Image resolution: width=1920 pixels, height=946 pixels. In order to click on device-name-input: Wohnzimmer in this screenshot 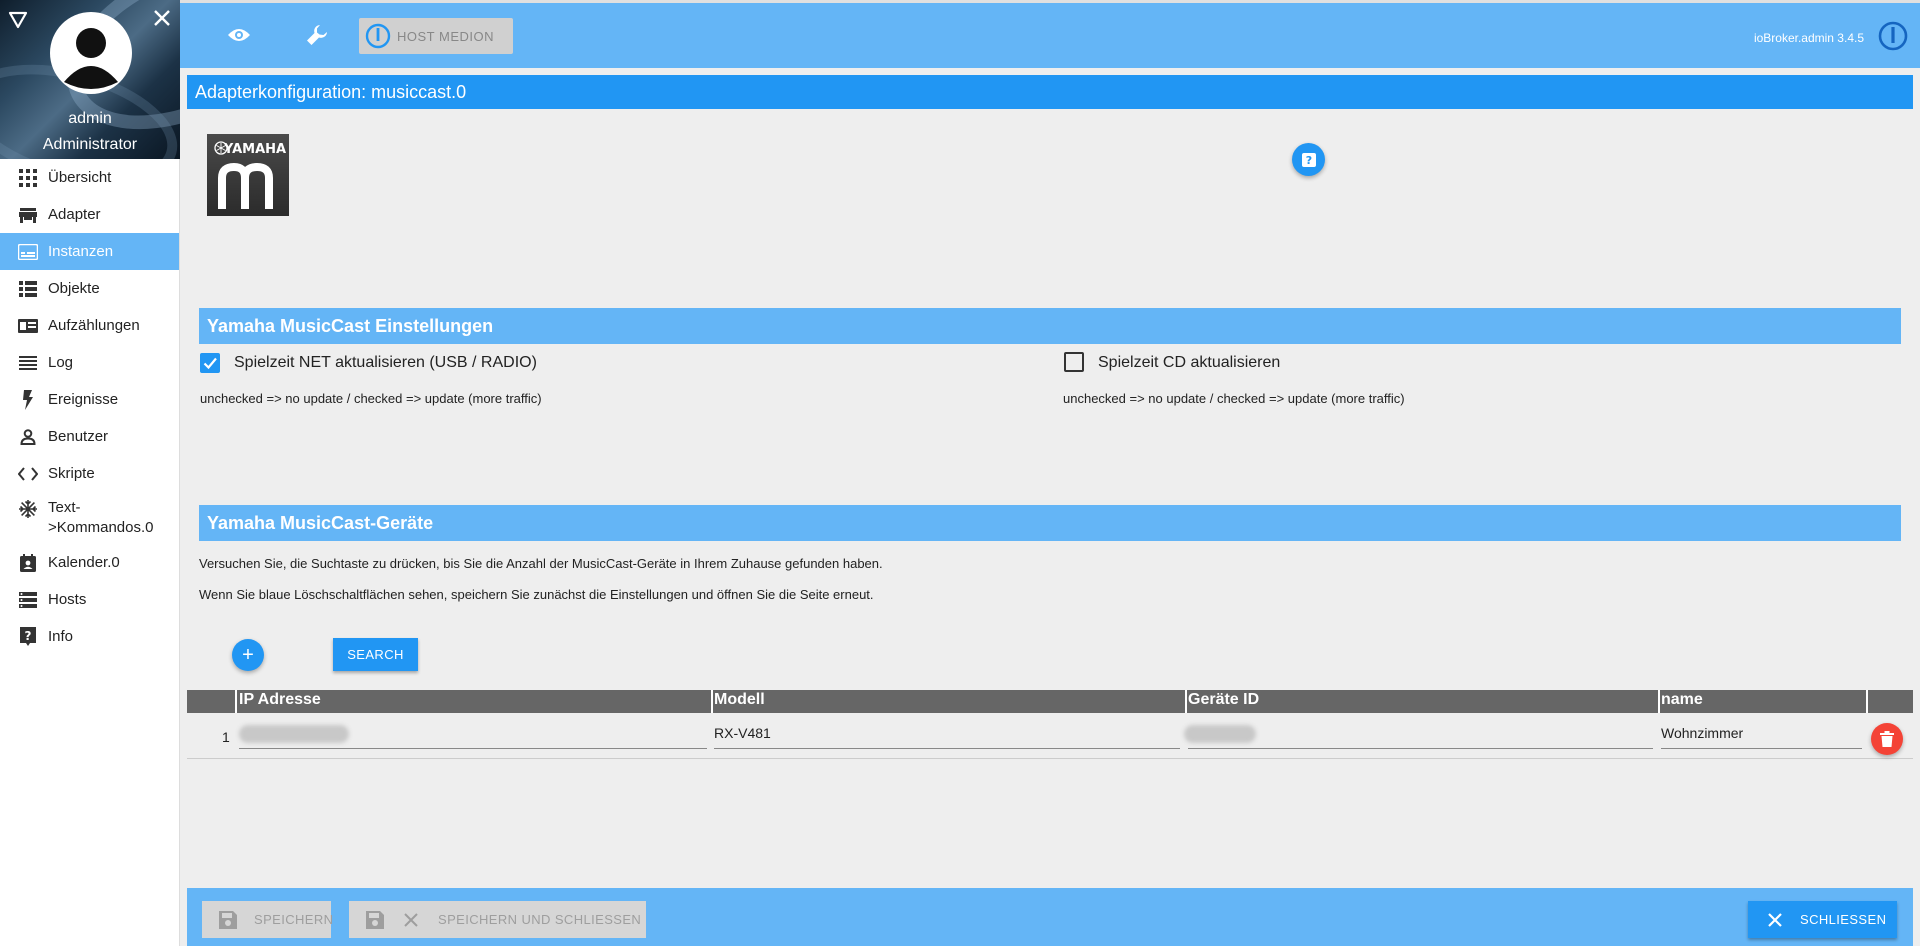, I will do `click(1761, 737)`.